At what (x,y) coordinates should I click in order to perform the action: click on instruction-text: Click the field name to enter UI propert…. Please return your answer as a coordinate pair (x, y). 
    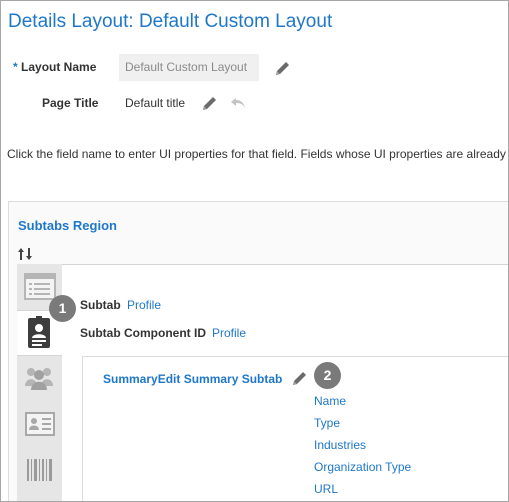
    Looking at the image, I should click on (256, 154).